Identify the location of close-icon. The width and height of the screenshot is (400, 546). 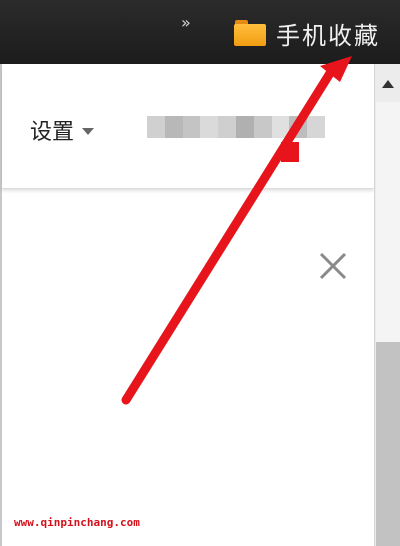
(333, 266).